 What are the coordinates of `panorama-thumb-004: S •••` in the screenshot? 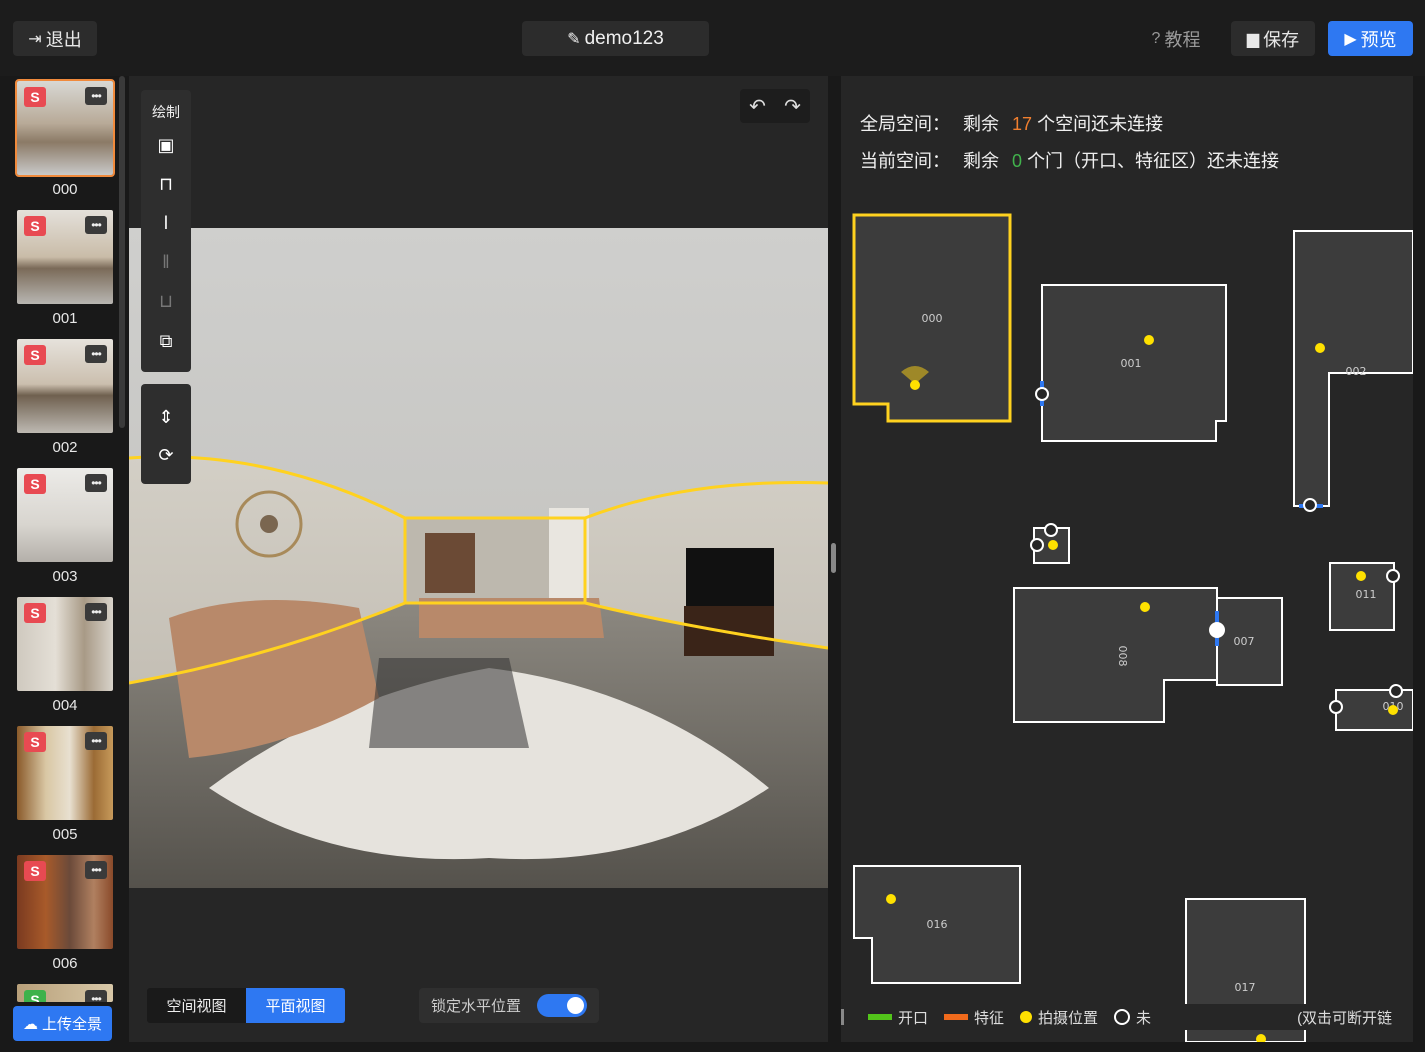 It's located at (65, 644).